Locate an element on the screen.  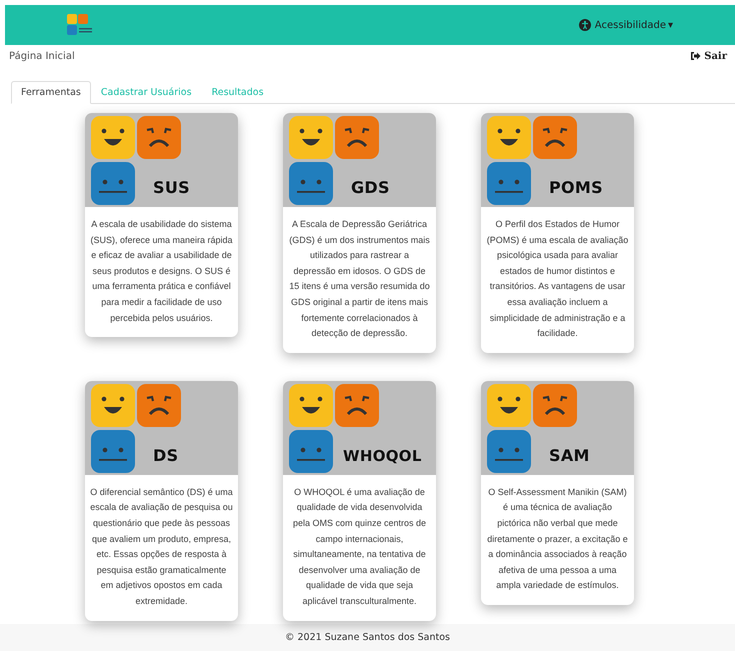
breadcrumb: Página Inicial is located at coordinates (42, 56).